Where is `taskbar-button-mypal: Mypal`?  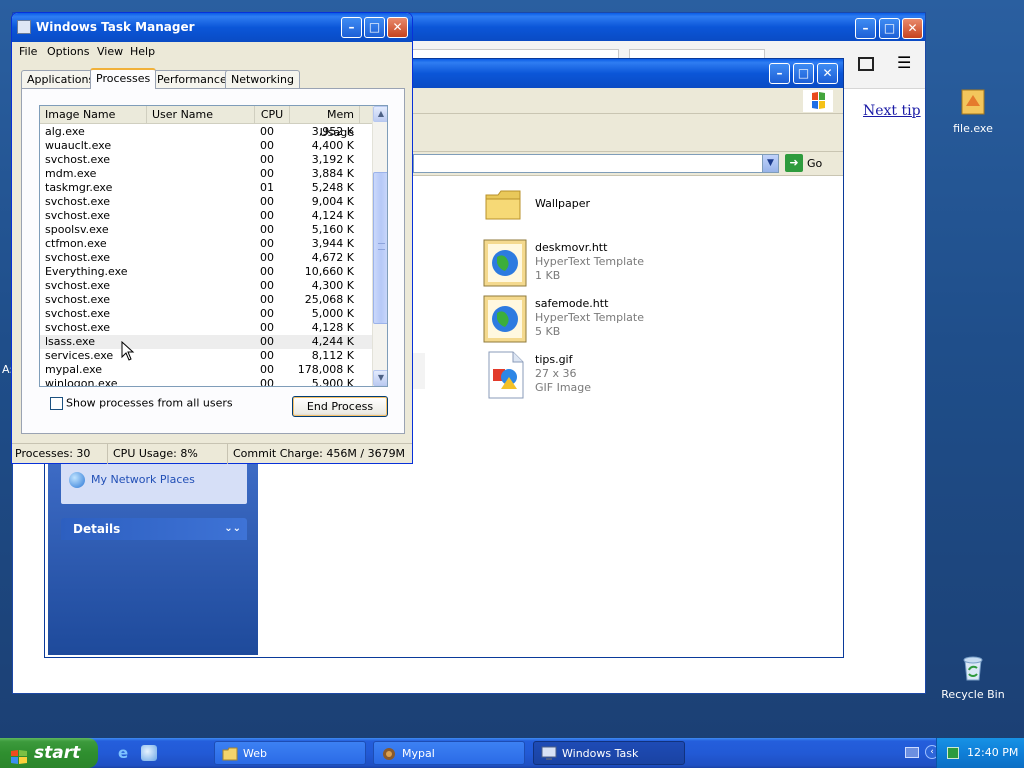 taskbar-button-mypal: Mypal is located at coordinates (449, 753).